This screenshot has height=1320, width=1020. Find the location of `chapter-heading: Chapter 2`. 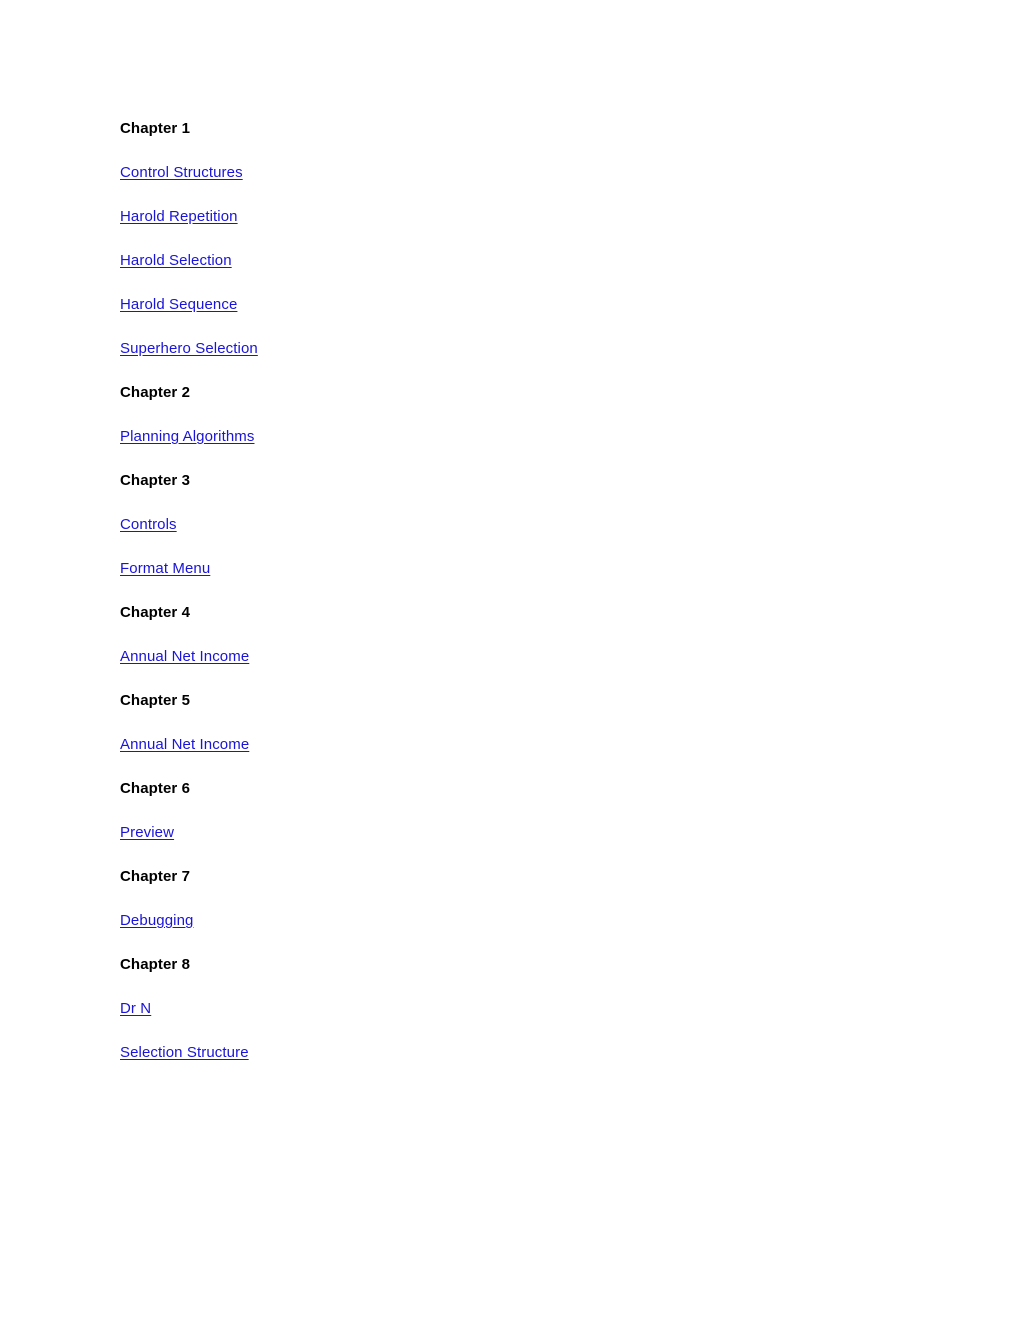

chapter-heading: Chapter 2 is located at coordinates (155, 392).